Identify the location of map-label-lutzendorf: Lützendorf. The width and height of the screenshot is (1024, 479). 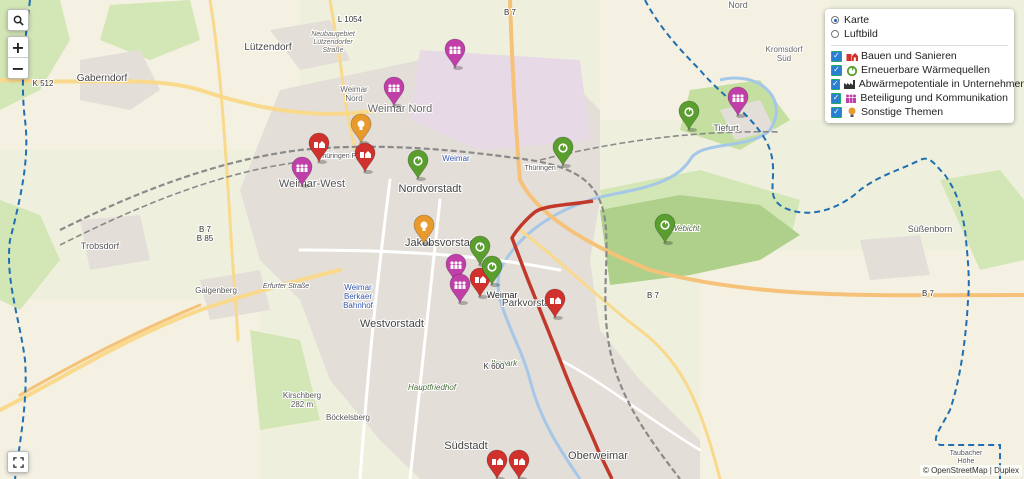
(267, 47).